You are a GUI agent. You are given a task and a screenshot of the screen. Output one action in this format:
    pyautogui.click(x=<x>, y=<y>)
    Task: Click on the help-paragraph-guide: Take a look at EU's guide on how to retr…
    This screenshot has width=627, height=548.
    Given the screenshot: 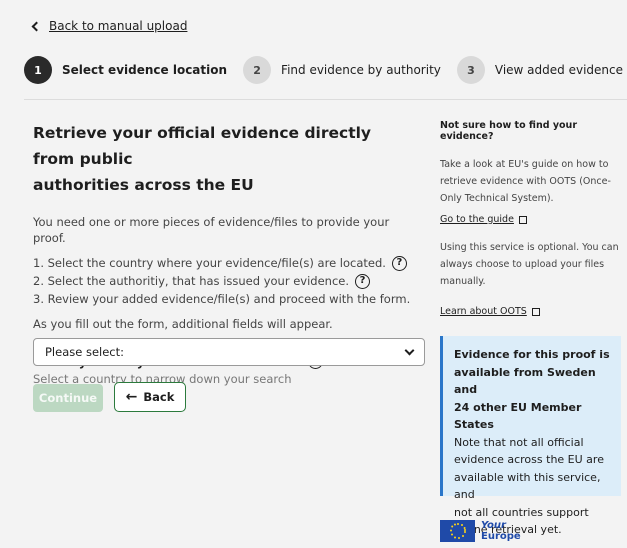 What is the action you would take?
    pyautogui.click(x=530, y=181)
    